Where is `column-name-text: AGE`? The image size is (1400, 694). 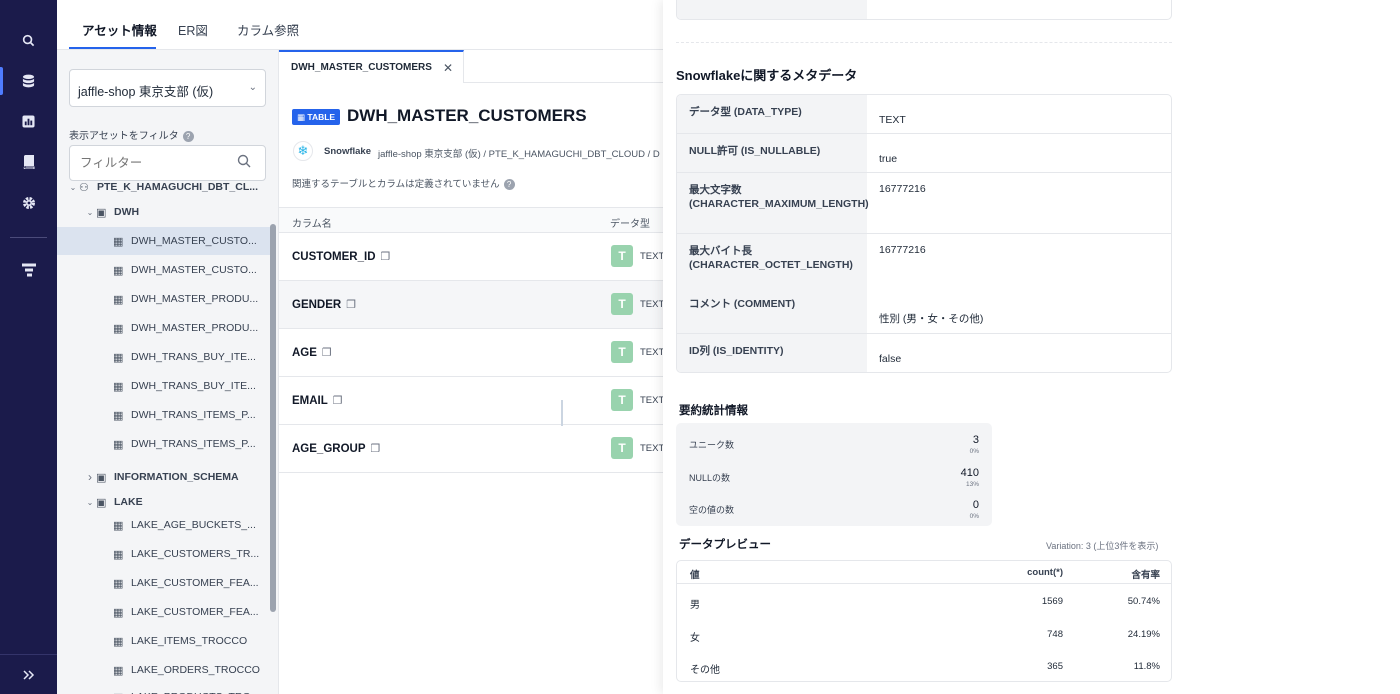
column-name-text: AGE is located at coordinates (304, 353).